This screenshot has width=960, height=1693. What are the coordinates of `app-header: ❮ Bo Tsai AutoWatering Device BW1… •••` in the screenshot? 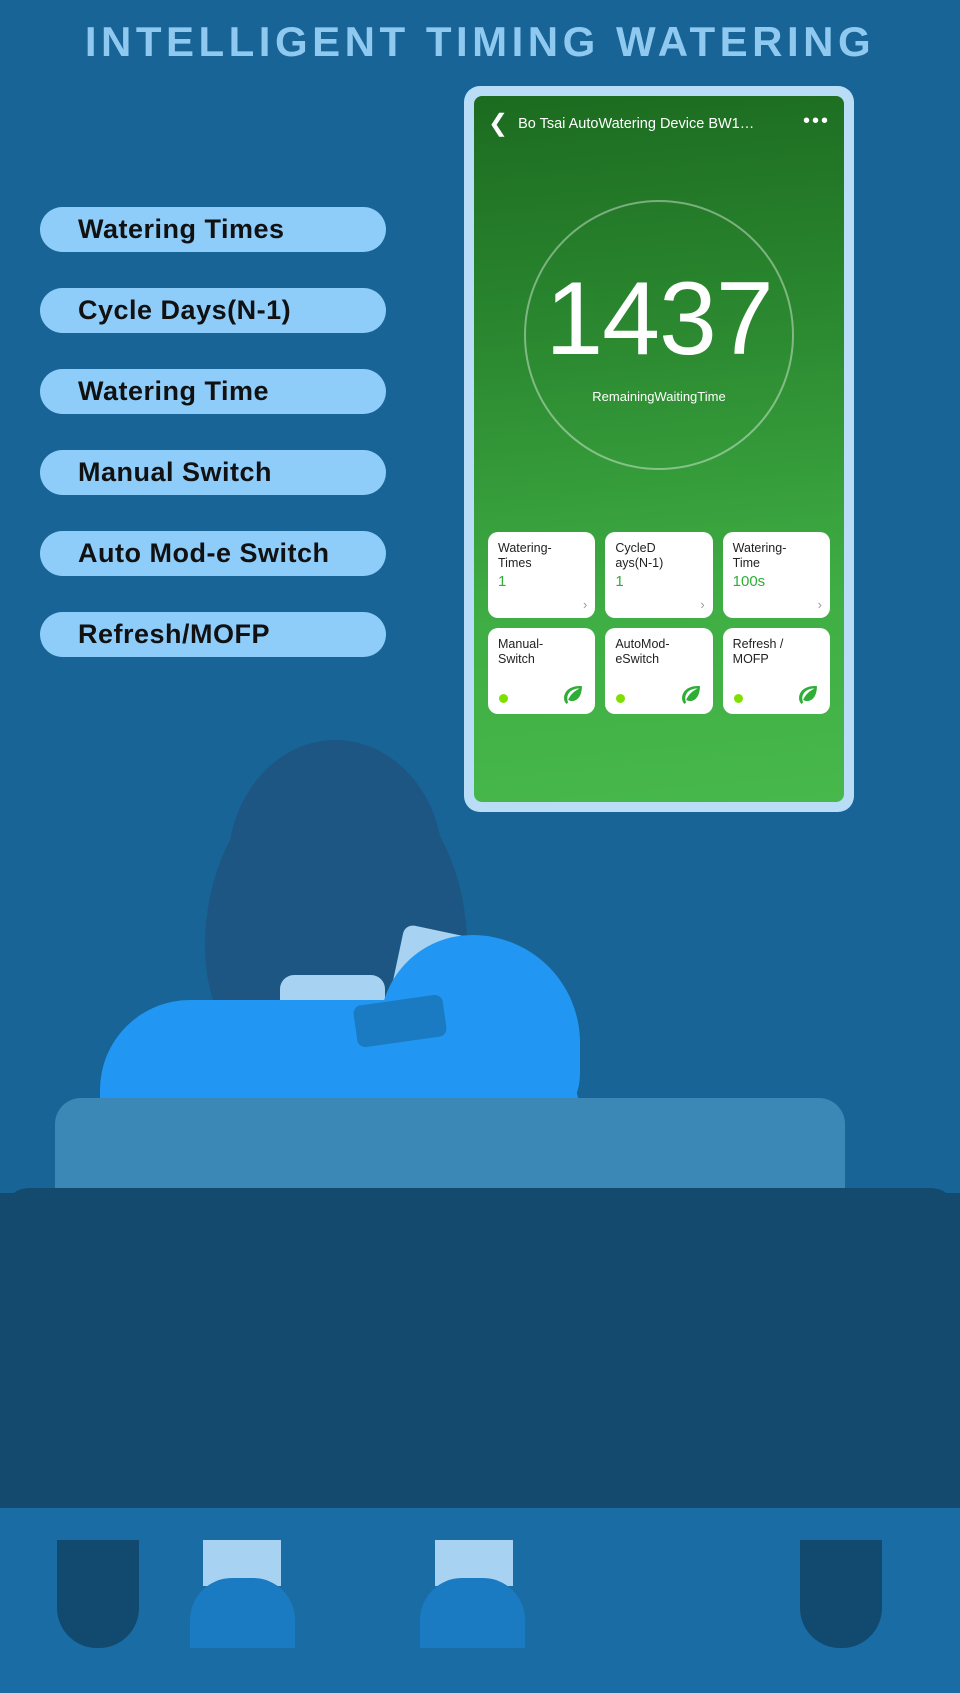 It's located at (659, 124).